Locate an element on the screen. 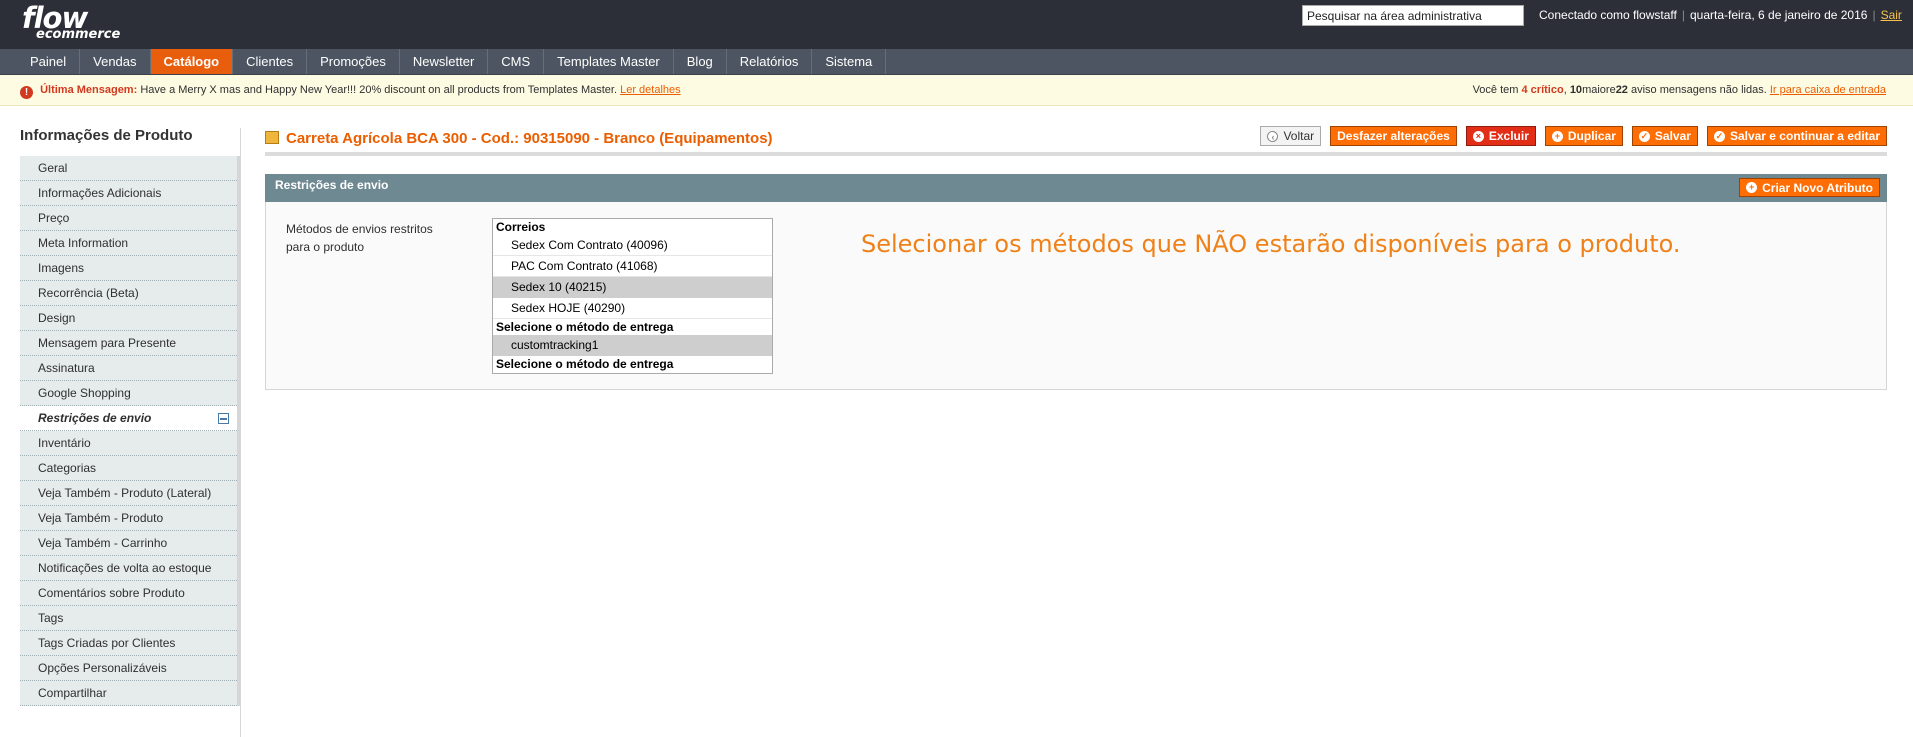  shipping-method-option: PAC Com Contrato (41068) is located at coordinates (632, 266).